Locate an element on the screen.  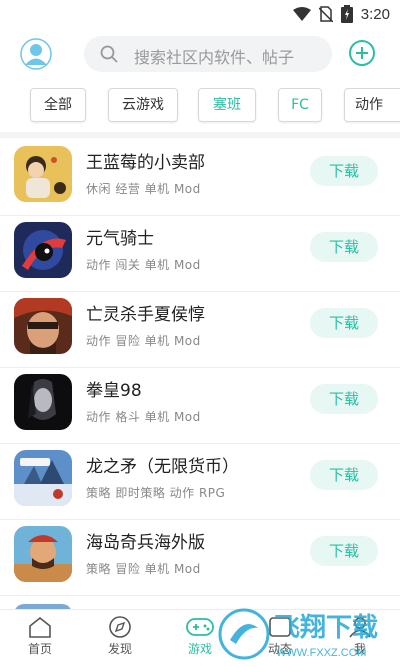
list-item: 元气骑士 动作 闯关 单机 Mod 下载 is located at coordinates (200, 254).